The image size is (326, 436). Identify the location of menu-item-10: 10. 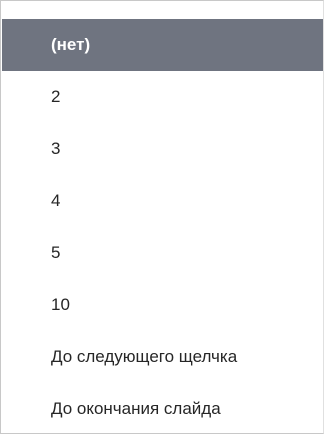
(162, 305).